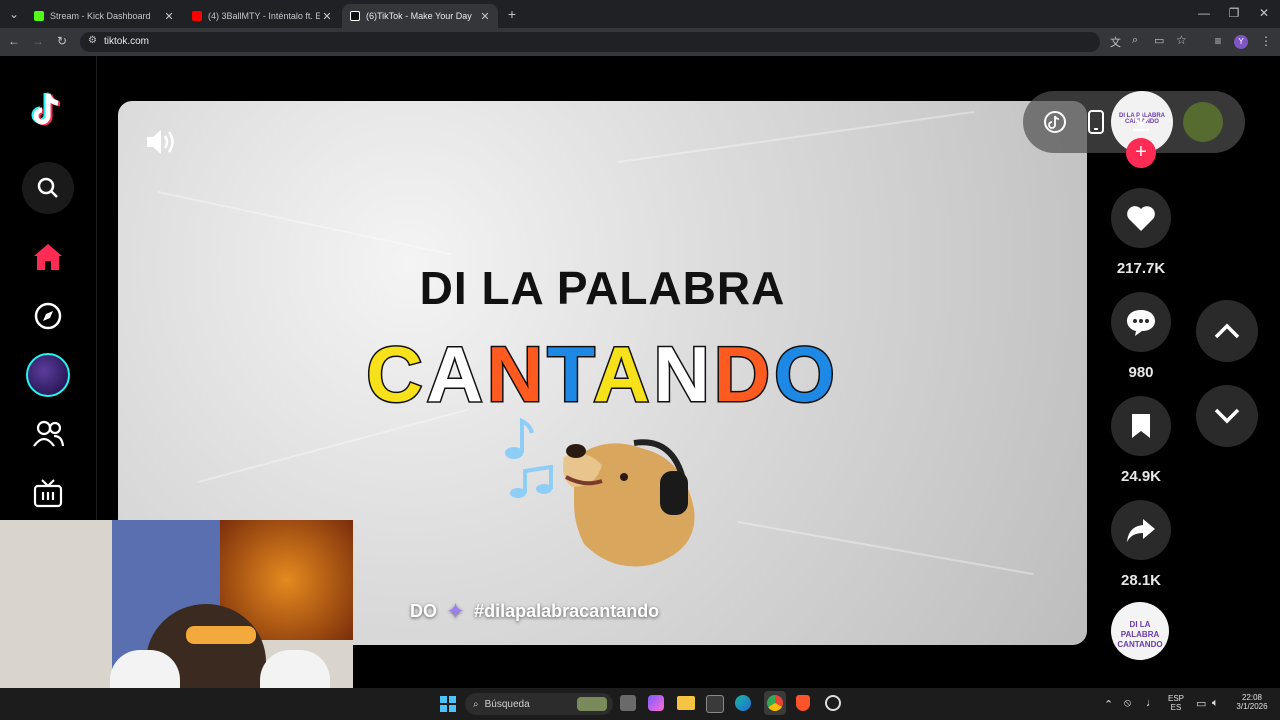 The height and width of the screenshot is (720, 1280). Describe the element at coordinates (1218, 41) in the screenshot. I see `media-controls-icon: ≡` at that location.